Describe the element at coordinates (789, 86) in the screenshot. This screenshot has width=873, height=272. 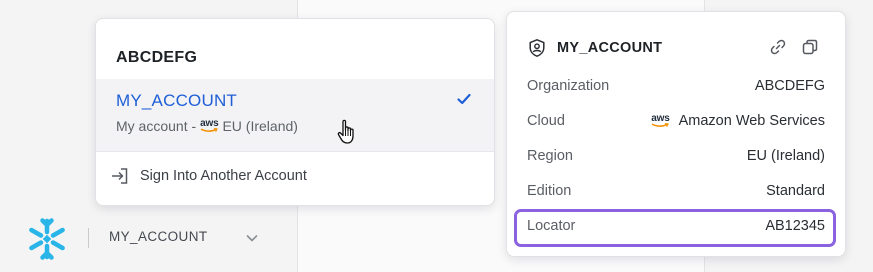
I see `info-value: ABCDEFG` at that location.